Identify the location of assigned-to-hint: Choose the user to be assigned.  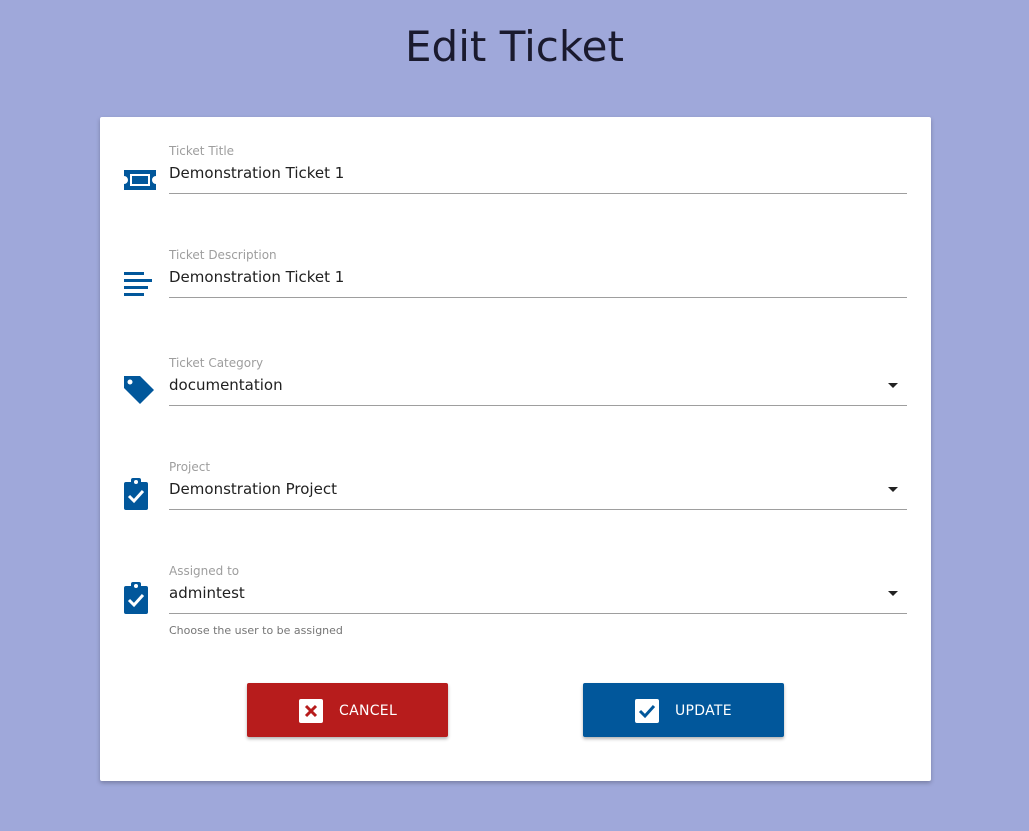
(256, 630).